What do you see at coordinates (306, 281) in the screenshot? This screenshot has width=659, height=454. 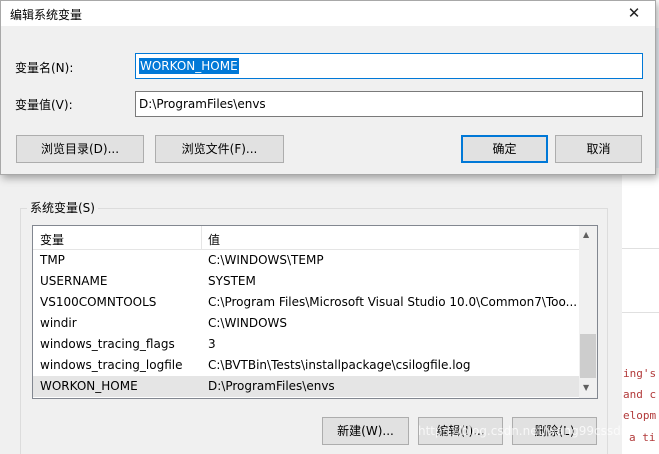 I see `table-row: USERNAME SYSTEM` at bounding box center [306, 281].